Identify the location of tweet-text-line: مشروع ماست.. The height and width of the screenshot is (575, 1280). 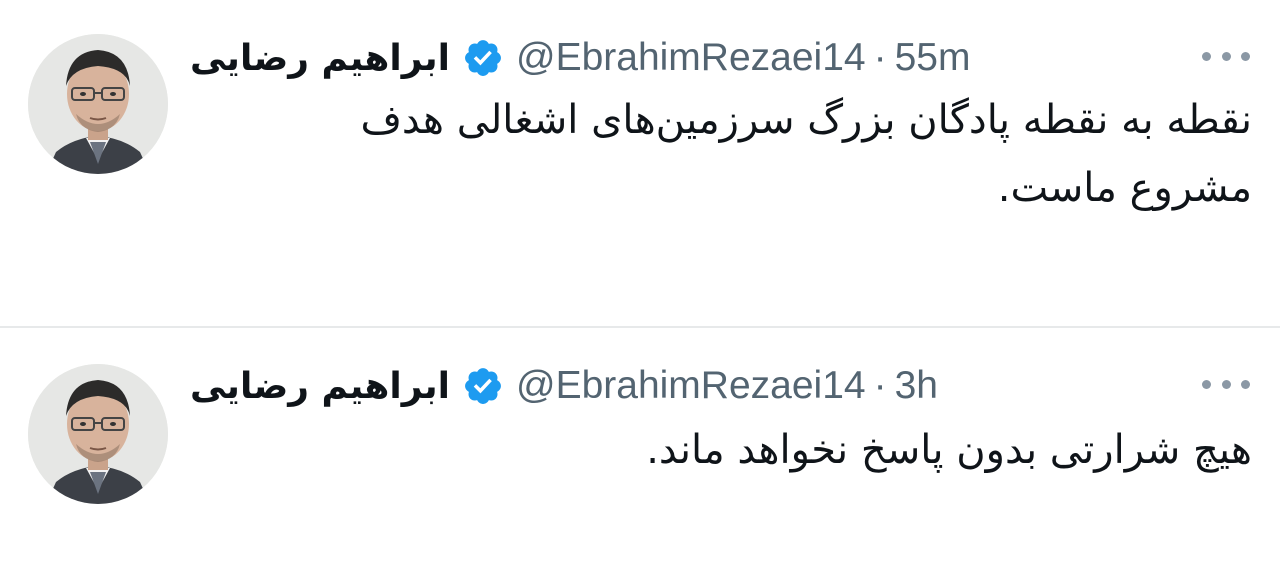
(1124, 188).